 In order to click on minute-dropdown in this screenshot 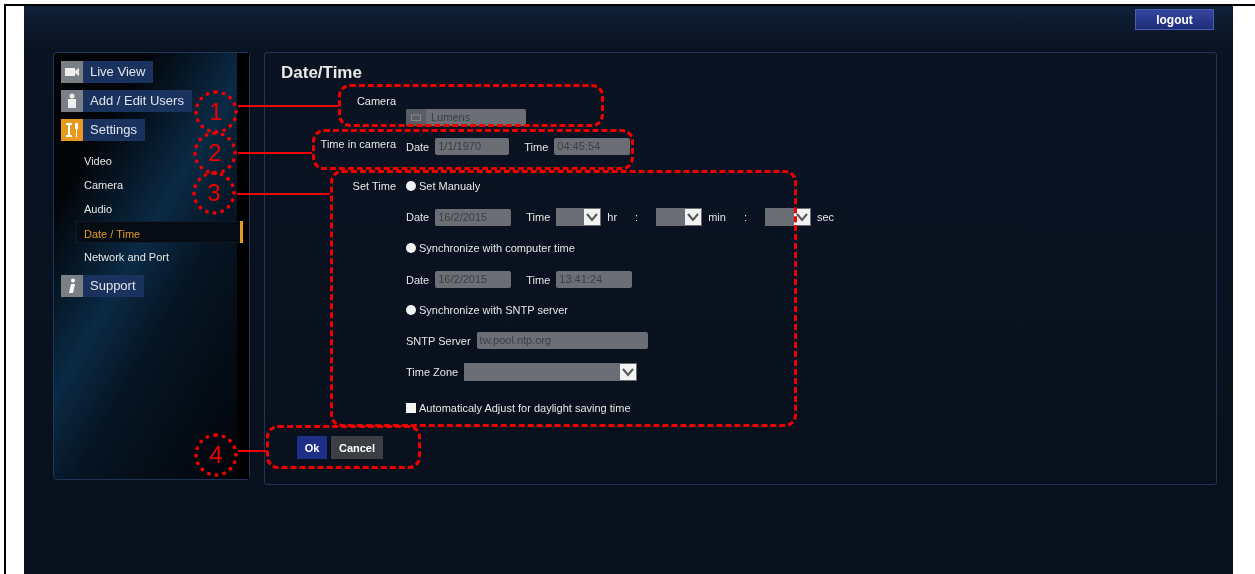, I will do `click(679, 217)`.